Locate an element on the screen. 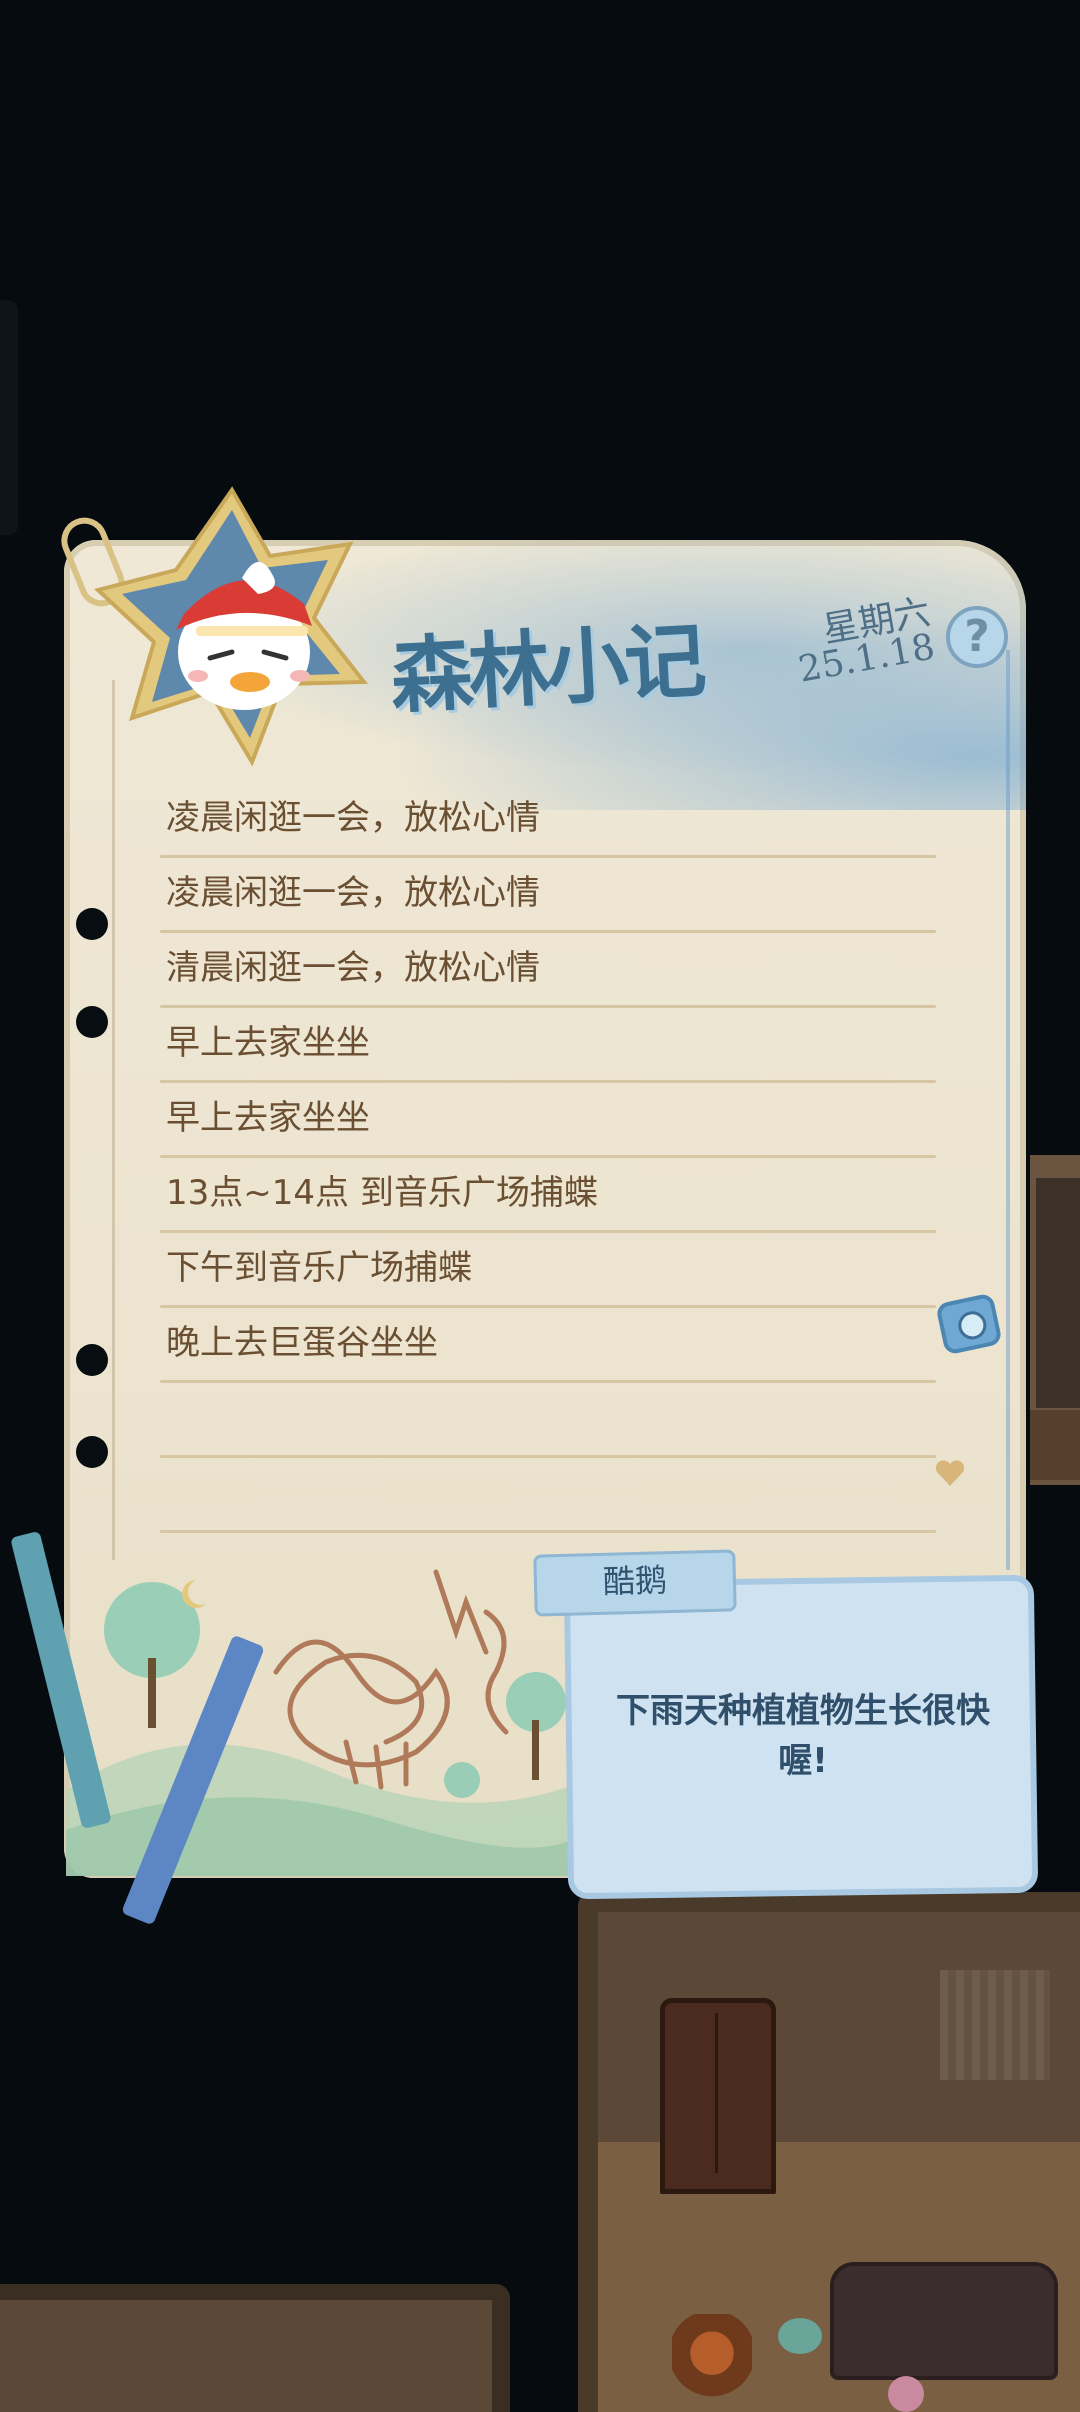 Image resolution: width=1080 pixels, height=2412 pixels. heart-icon is located at coordinates (950, 1473).